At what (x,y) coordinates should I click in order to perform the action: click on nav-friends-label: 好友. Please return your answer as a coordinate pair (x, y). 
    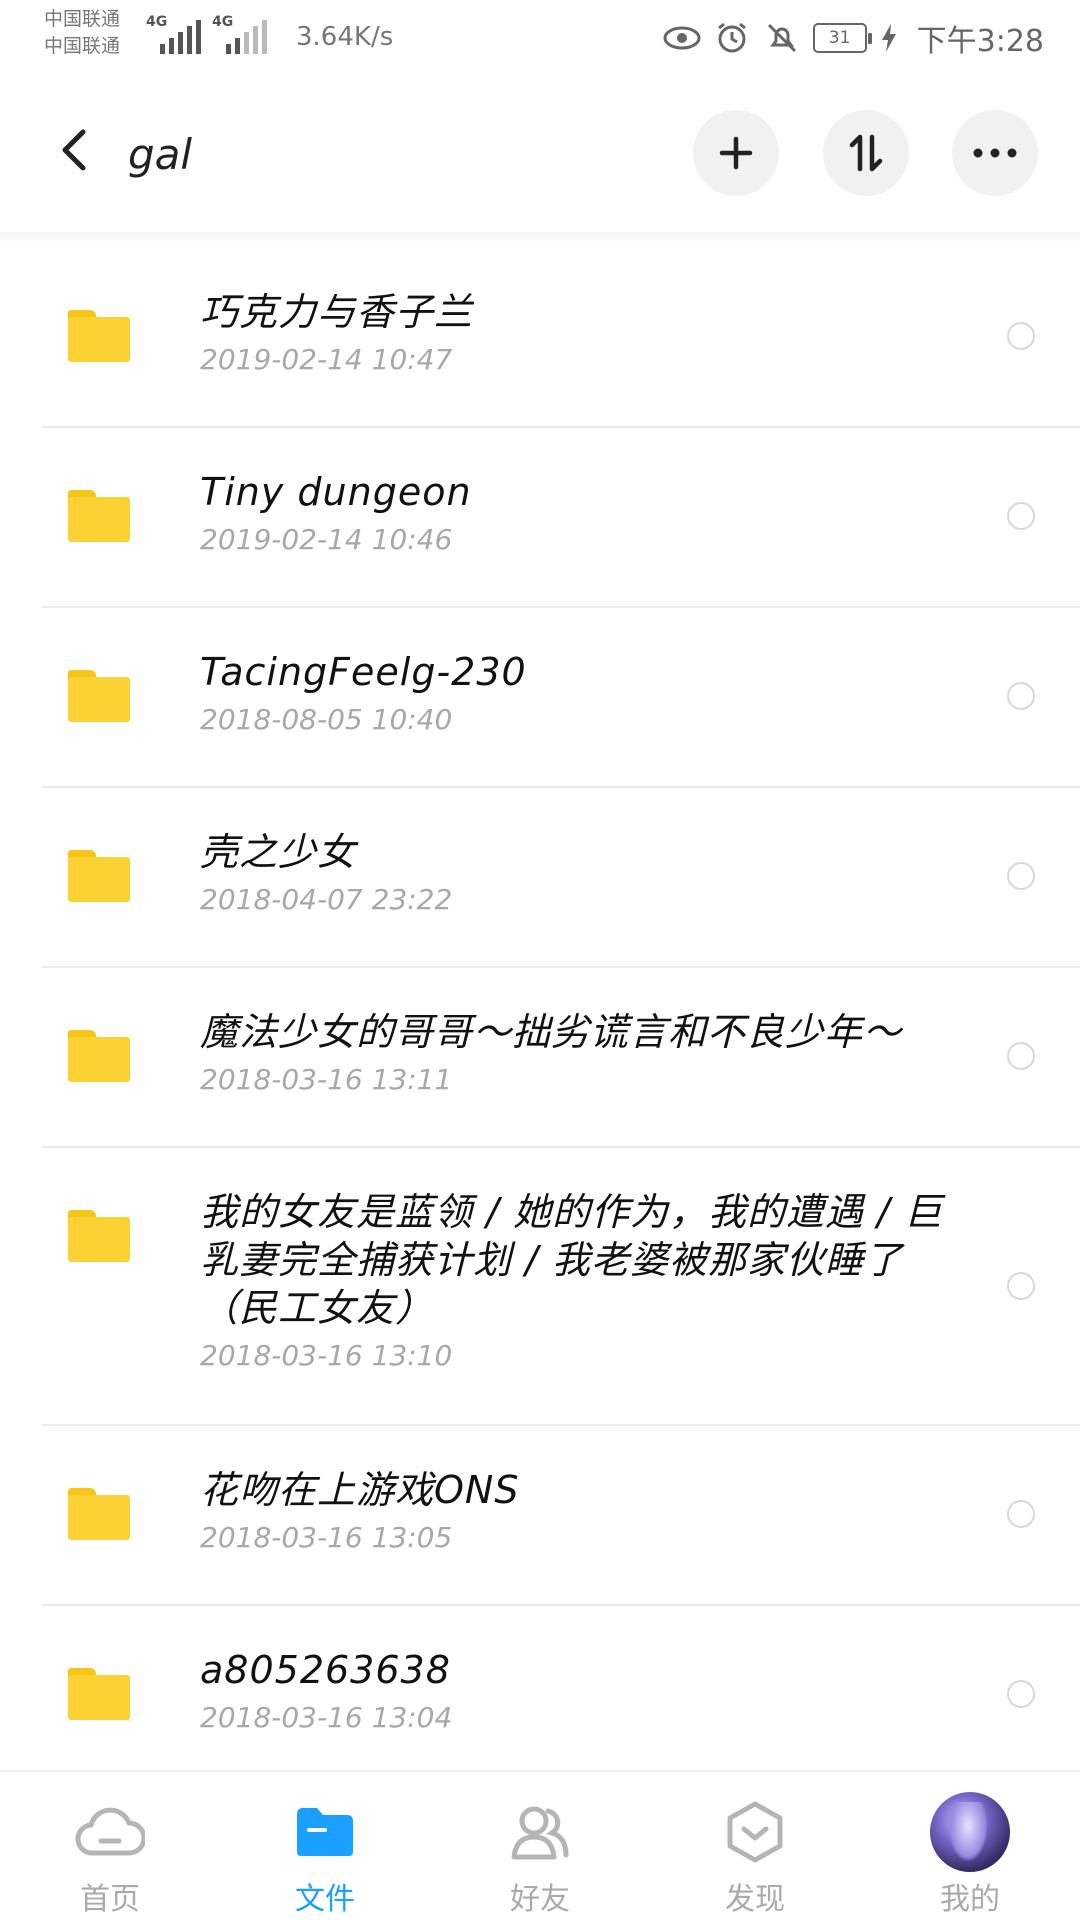
    Looking at the image, I should click on (540, 1899).